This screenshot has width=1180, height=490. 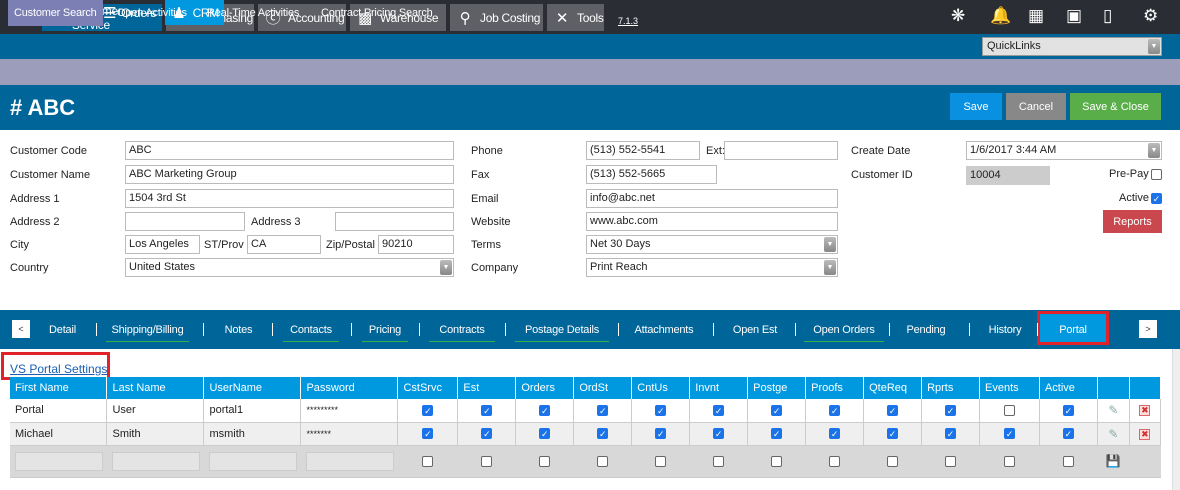 What do you see at coordinates (289, 267) in the screenshot?
I see `country-select: United States ▼` at bounding box center [289, 267].